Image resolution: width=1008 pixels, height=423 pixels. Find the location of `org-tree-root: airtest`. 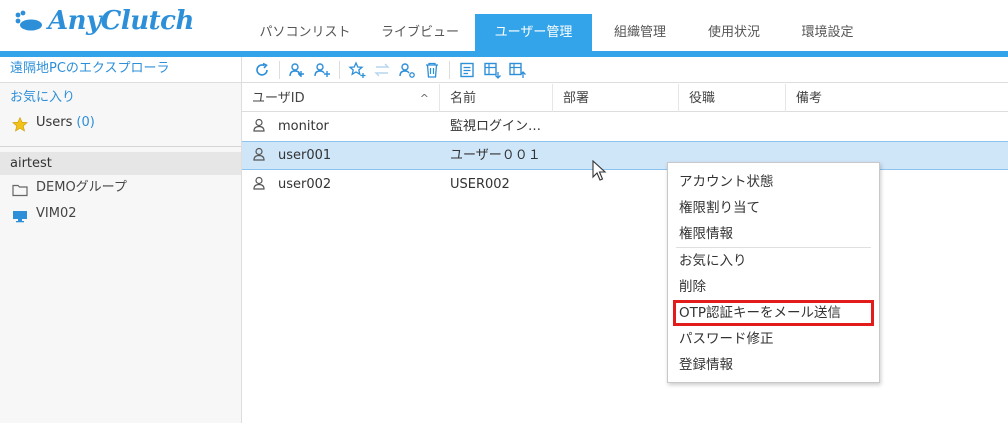

org-tree-root: airtest is located at coordinates (120, 163).